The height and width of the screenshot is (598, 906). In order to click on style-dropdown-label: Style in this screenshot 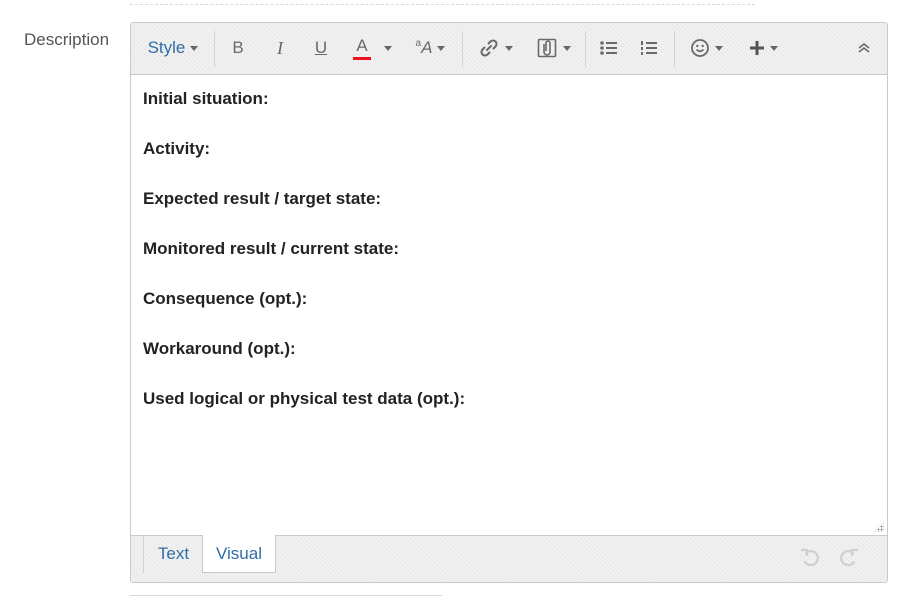, I will do `click(166, 47)`.